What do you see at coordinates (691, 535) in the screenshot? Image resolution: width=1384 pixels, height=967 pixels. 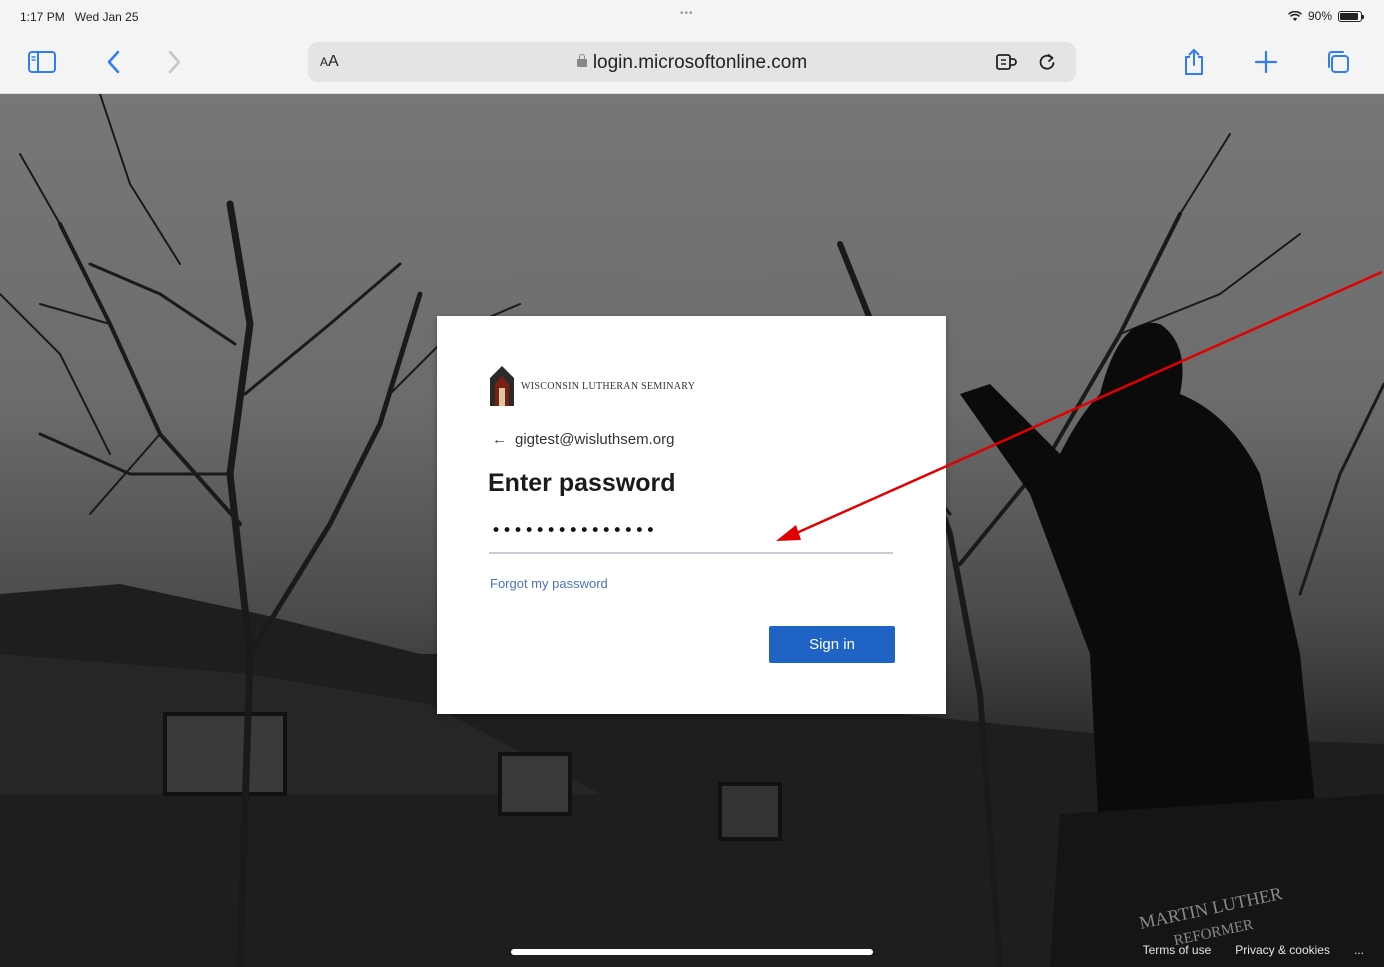 I see `password-input` at bounding box center [691, 535].